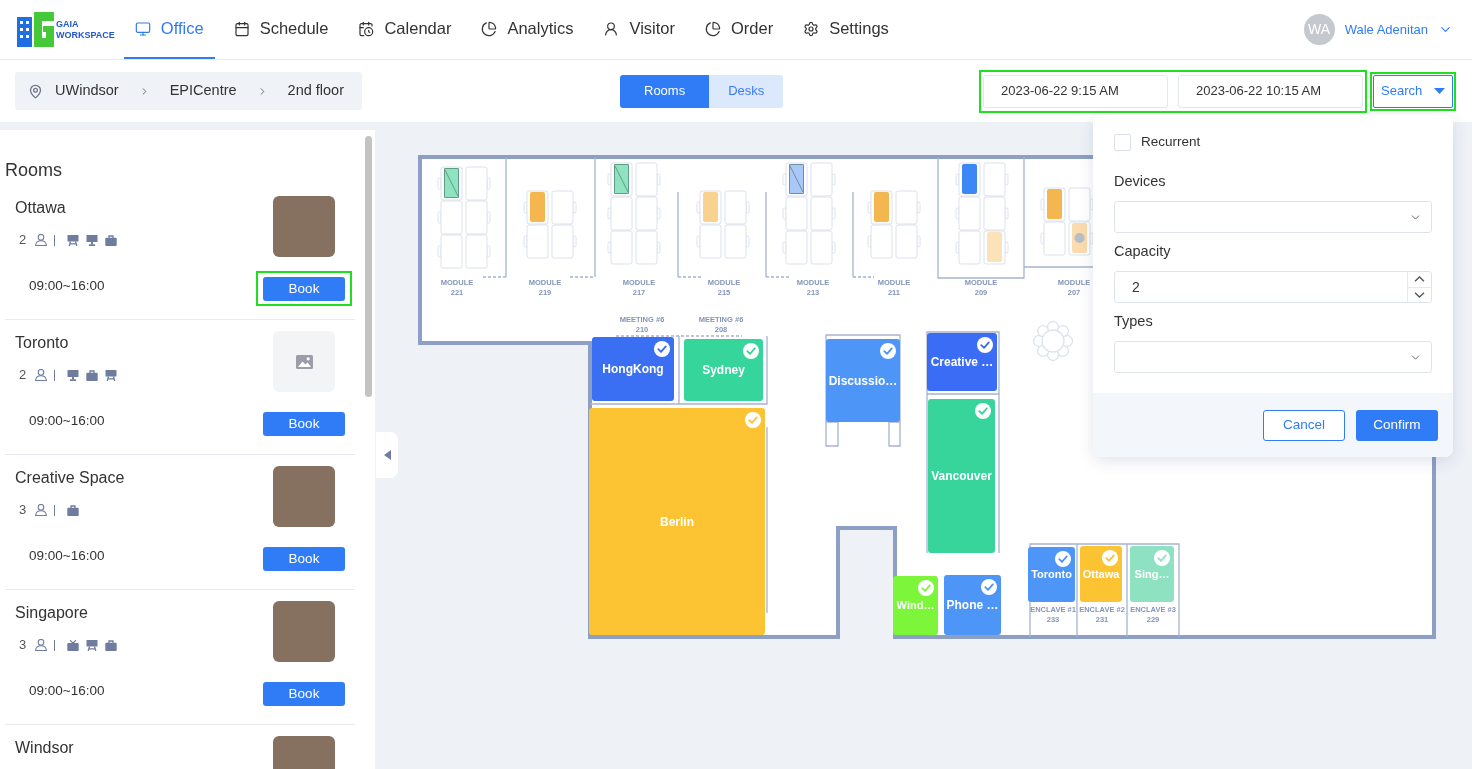  Describe the element at coordinates (42, 343) in the screenshot. I see `room-name: Toronto` at that location.